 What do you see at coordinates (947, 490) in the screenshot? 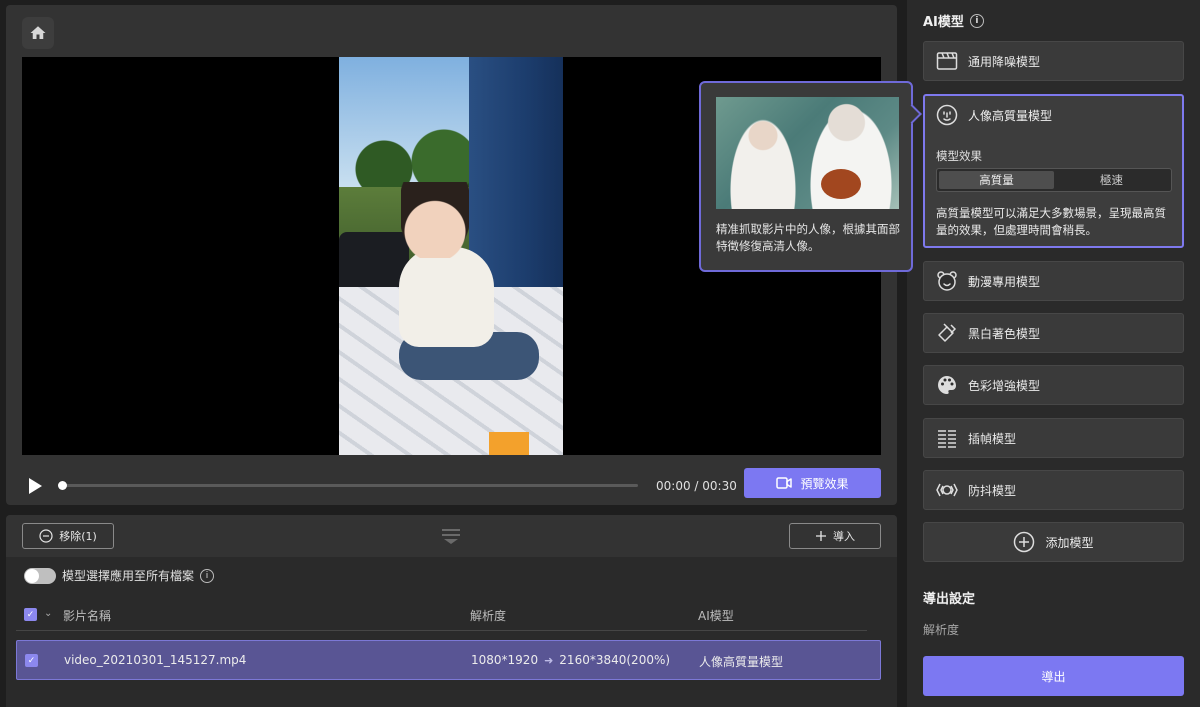
I see `stabilizer-icon` at bounding box center [947, 490].